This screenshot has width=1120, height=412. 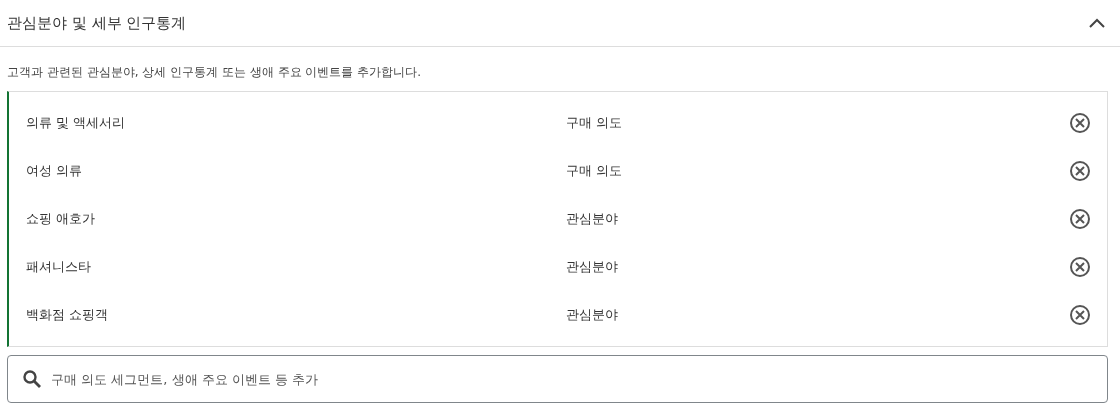 What do you see at coordinates (214, 72) in the screenshot?
I see `description-text: 고객과 관련된 관심분야, 상세 인구통계 또는 생애 주요 이벤트를 추가합니다.` at bounding box center [214, 72].